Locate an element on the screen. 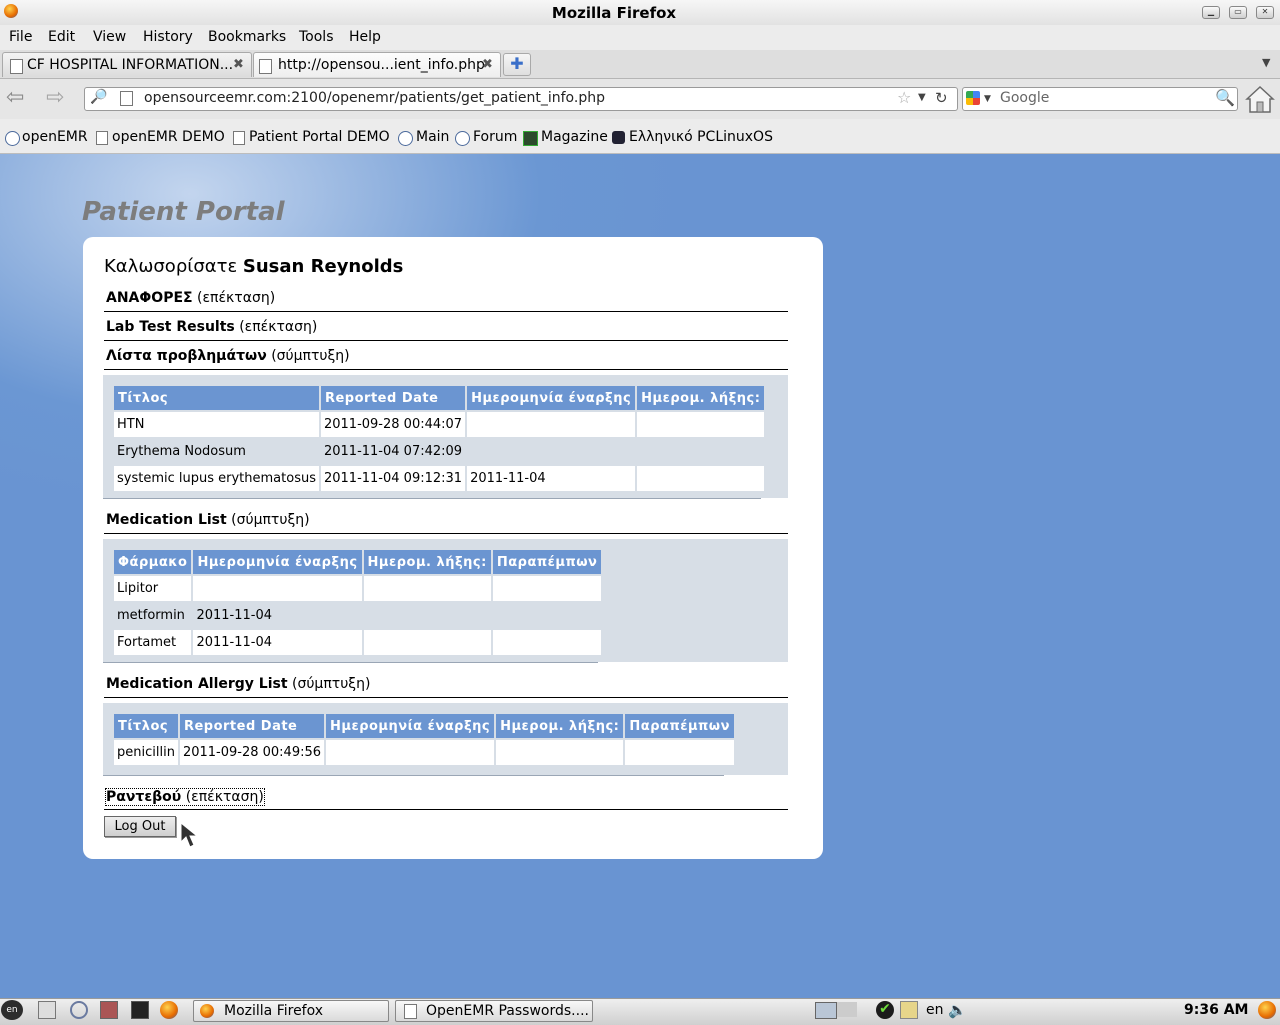 This screenshot has height=1025, width=1280. section-problem-list: Λίστα προβλημάτων (σύμπτυξη) is located at coordinates (228, 356).